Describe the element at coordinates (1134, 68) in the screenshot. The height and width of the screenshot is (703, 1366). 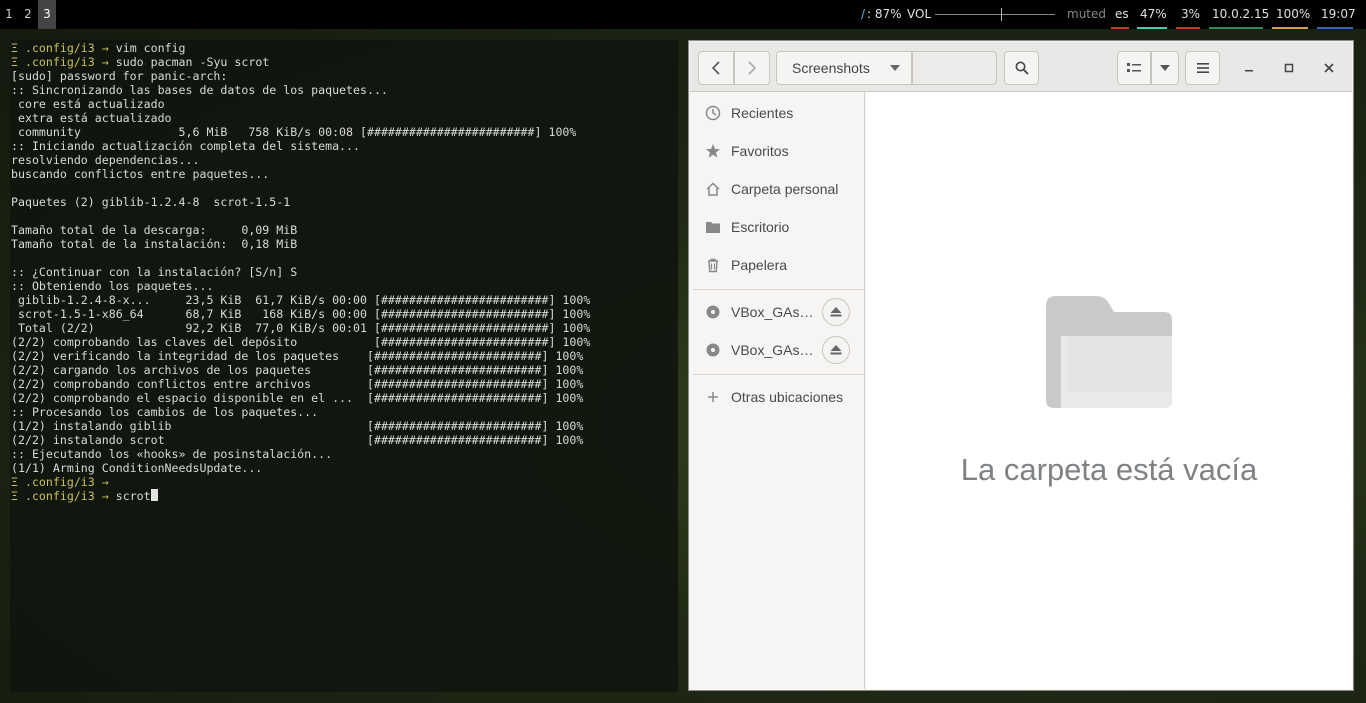
I see `list-view-button` at that location.